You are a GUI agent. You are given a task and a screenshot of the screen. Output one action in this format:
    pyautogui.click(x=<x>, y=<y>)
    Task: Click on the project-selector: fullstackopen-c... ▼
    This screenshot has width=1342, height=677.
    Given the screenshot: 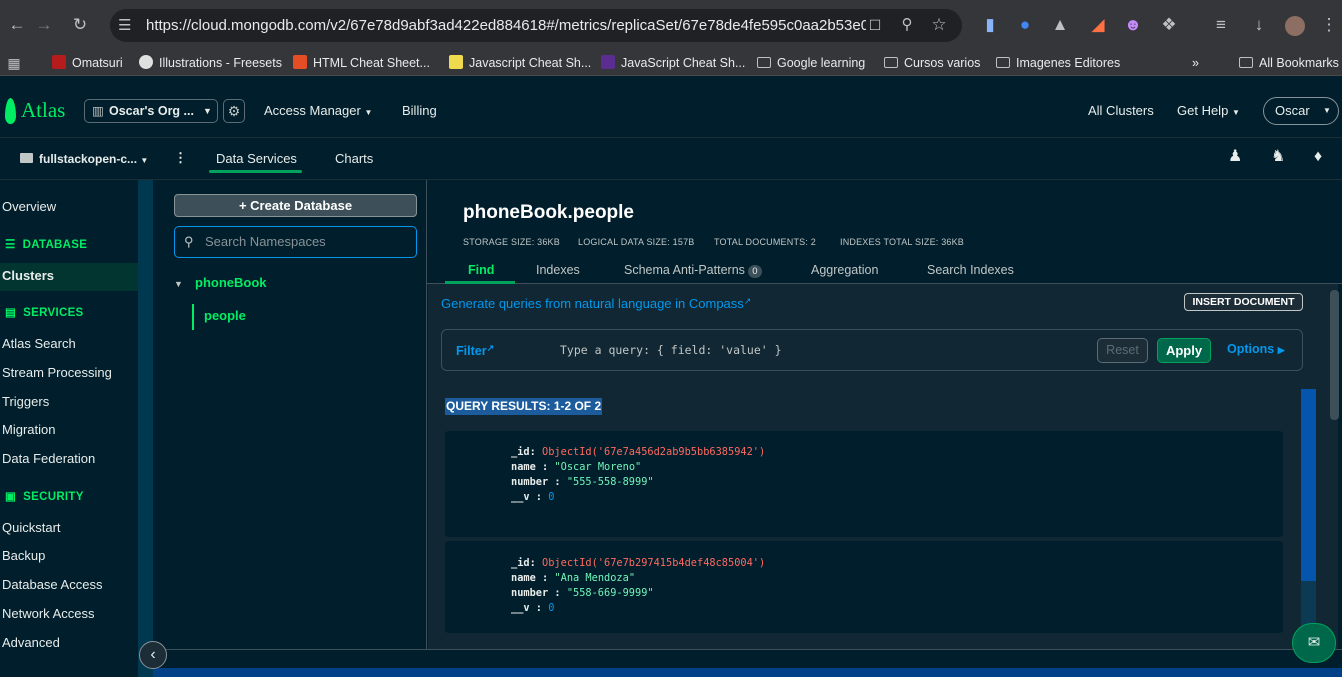 What is the action you would take?
    pyautogui.click(x=93, y=160)
    